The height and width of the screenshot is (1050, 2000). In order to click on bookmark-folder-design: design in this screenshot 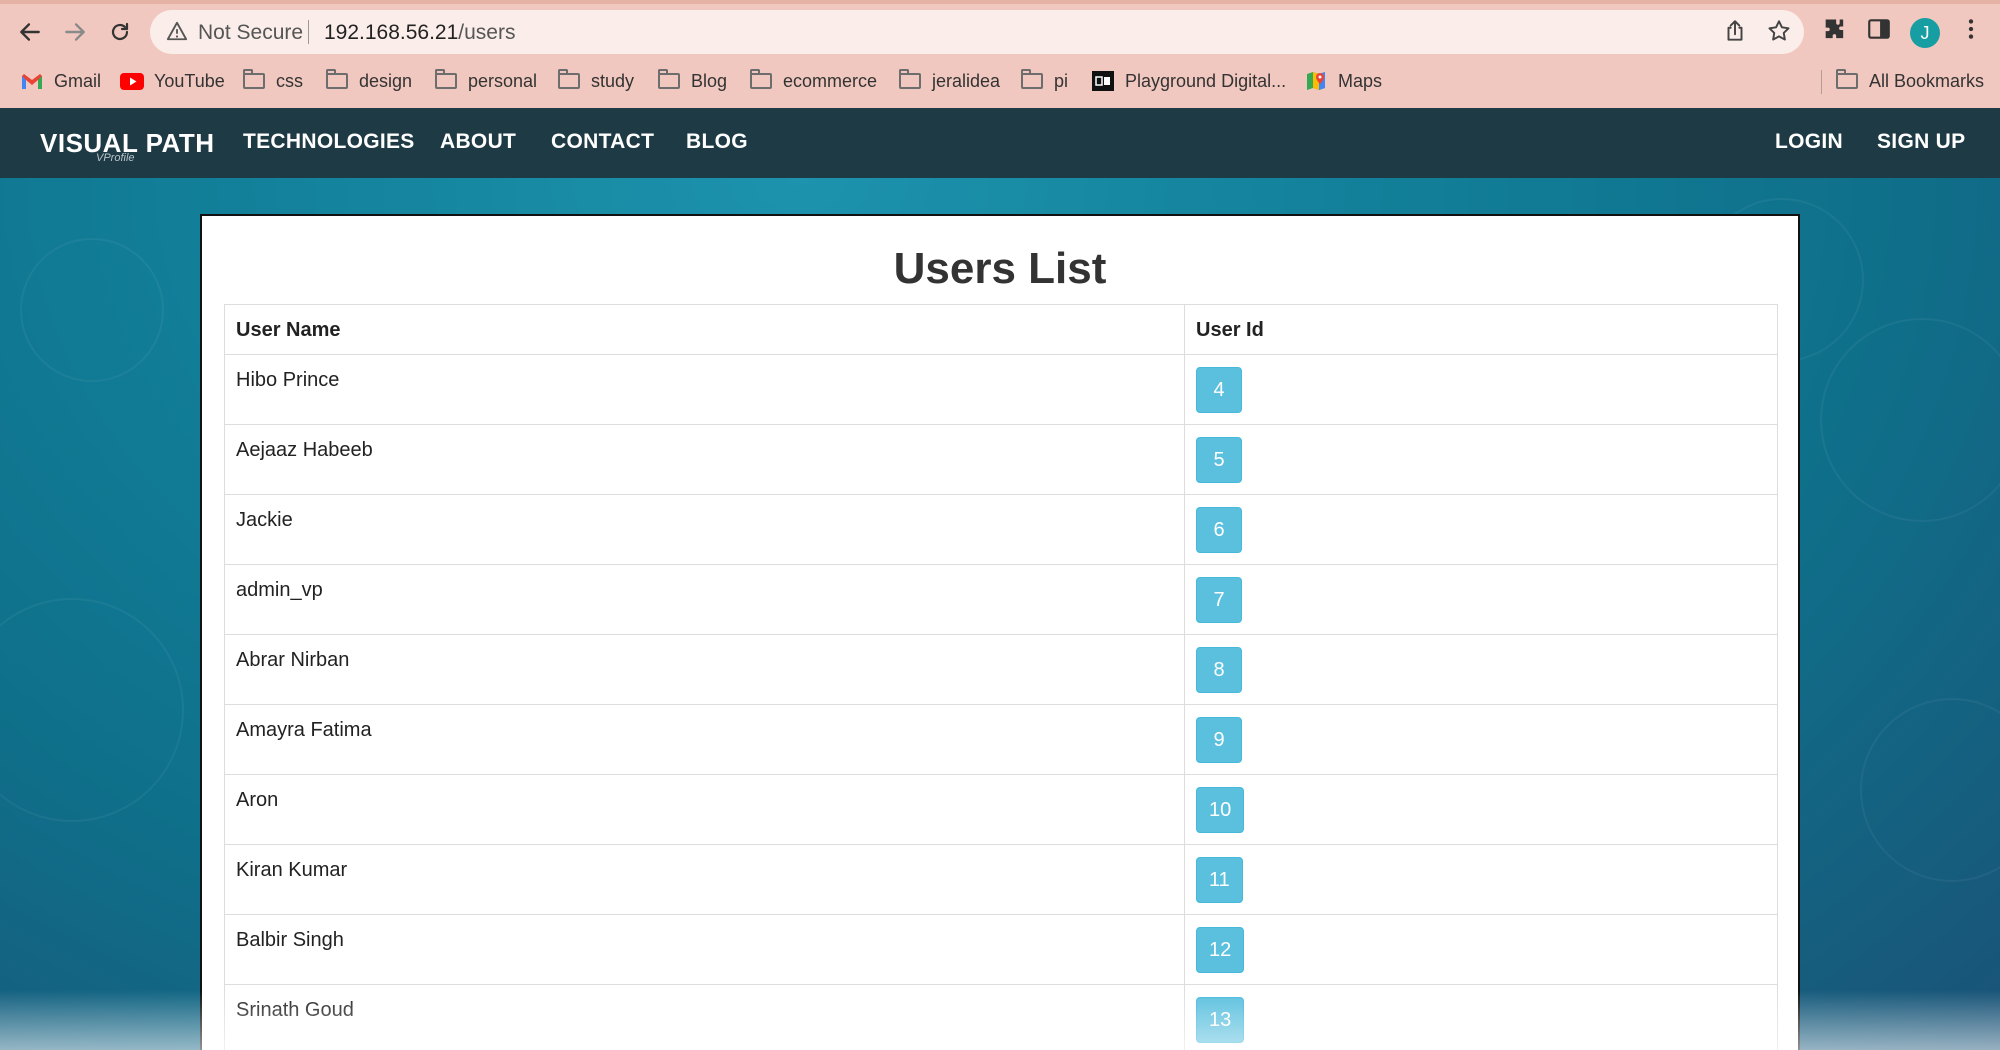, I will do `click(368, 81)`.